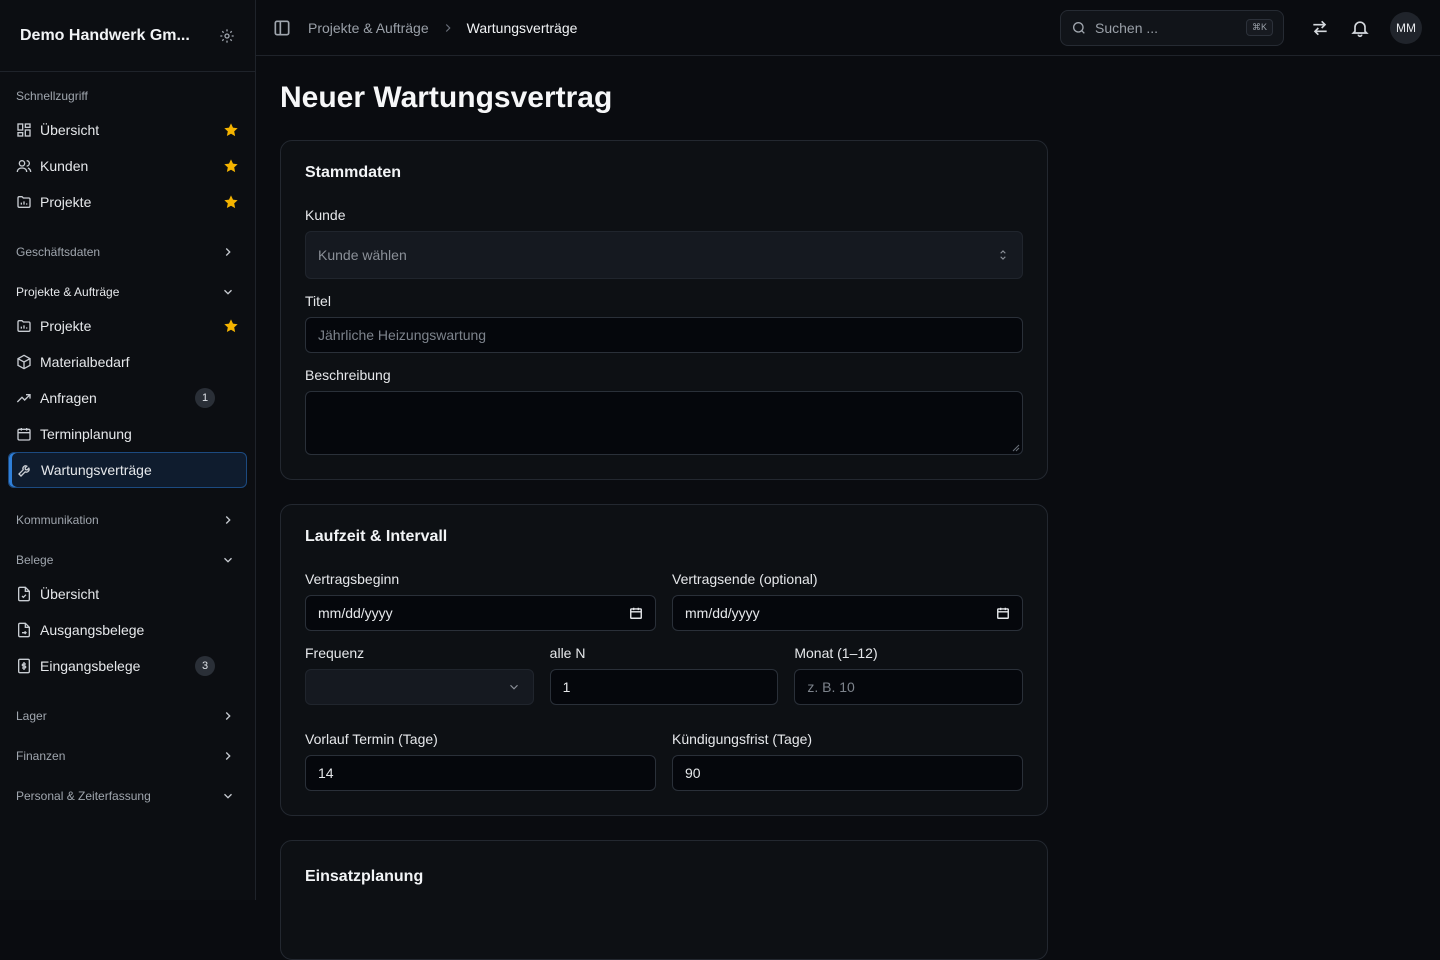  I want to click on receipt-dollar-icon, so click(24, 666).